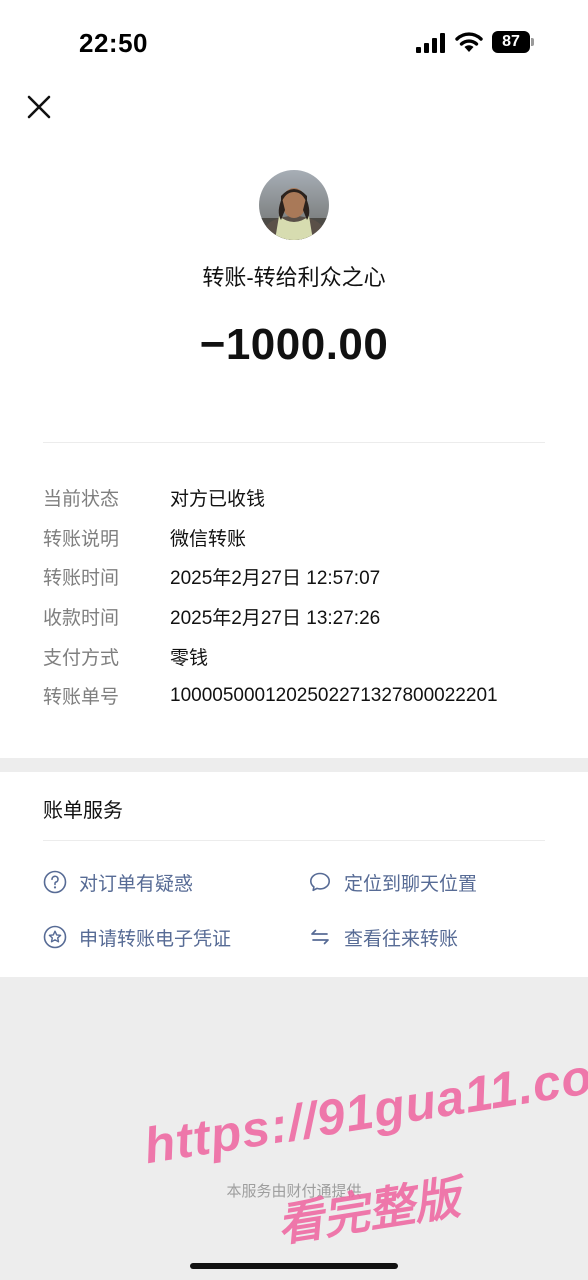 The width and height of the screenshot is (588, 1280). Describe the element at coordinates (55, 937) in the screenshot. I see `star-circle-icon` at that location.